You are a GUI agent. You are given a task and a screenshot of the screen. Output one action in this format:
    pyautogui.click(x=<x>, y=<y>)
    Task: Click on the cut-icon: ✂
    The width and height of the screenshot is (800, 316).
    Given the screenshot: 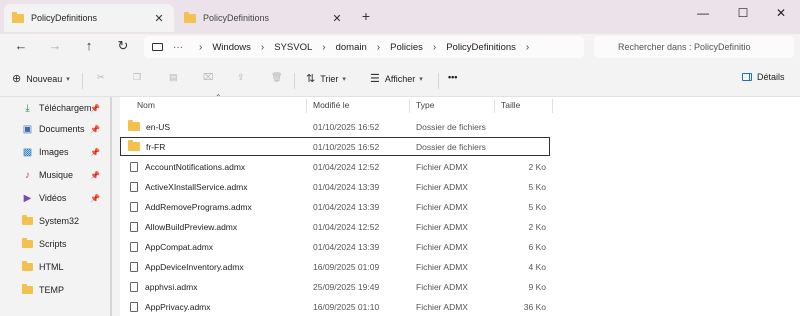 What is the action you would take?
    pyautogui.click(x=101, y=77)
    